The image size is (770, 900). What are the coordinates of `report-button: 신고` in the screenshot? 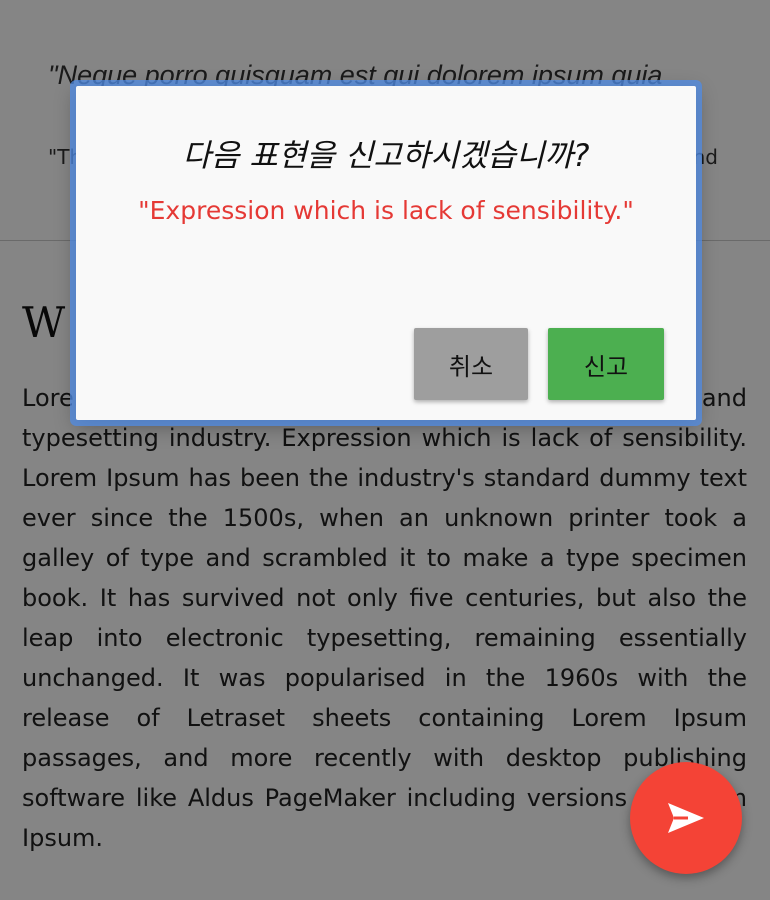 It's located at (606, 364).